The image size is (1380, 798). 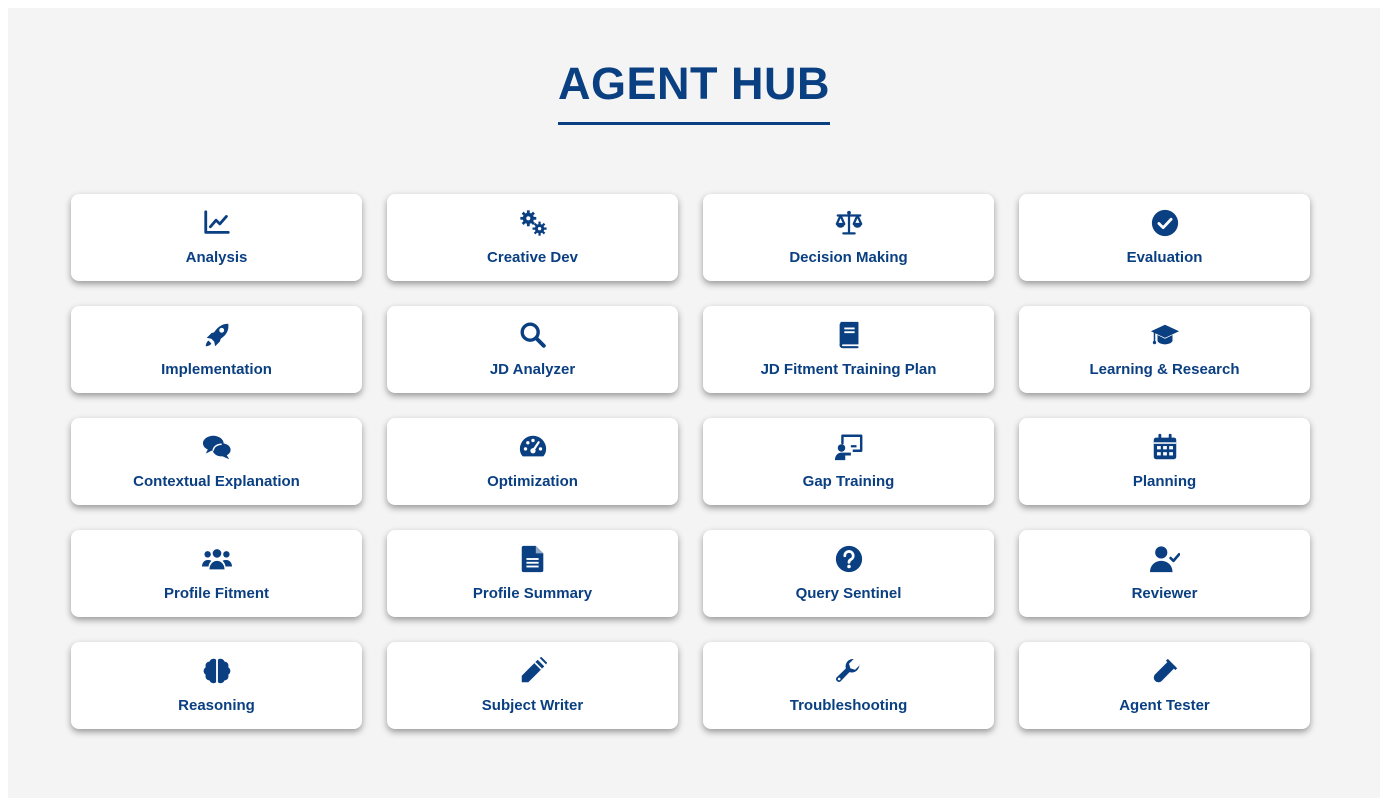 I want to click on agent-card-query-sentinel: Query Sentinel, so click(x=848, y=573).